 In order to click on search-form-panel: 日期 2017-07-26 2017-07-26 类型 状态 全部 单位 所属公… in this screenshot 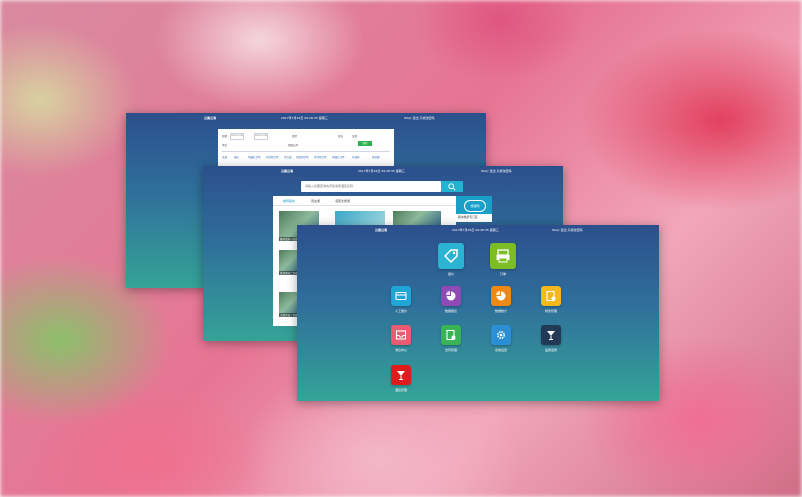, I will do `click(306, 149)`.